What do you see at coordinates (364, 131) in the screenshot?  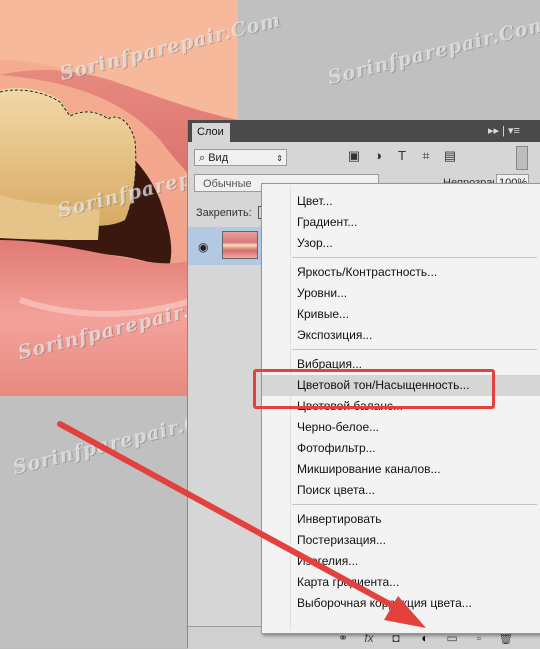 I see `panel-tab-bar: Слои ▸▸ | ▾≡` at bounding box center [364, 131].